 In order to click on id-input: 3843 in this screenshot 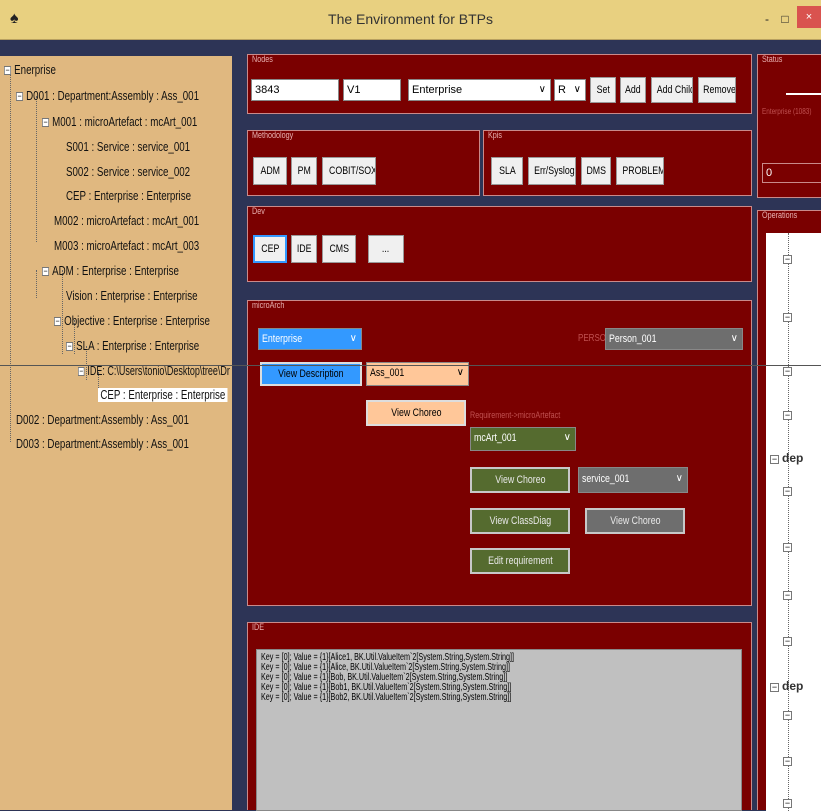, I will do `click(295, 90)`.